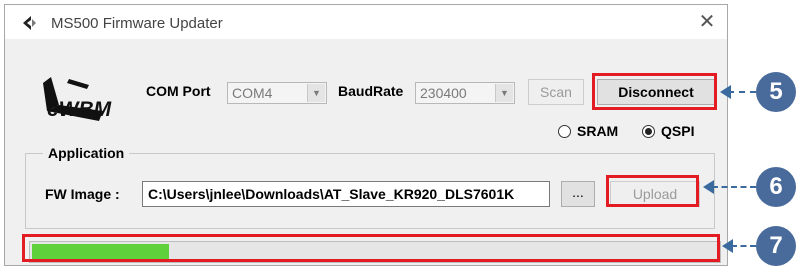 This screenshot has height=271, width=800. Describe the element at coordinates (654, 91) in the screenshot. I see `disconnect-highlight` at that location.